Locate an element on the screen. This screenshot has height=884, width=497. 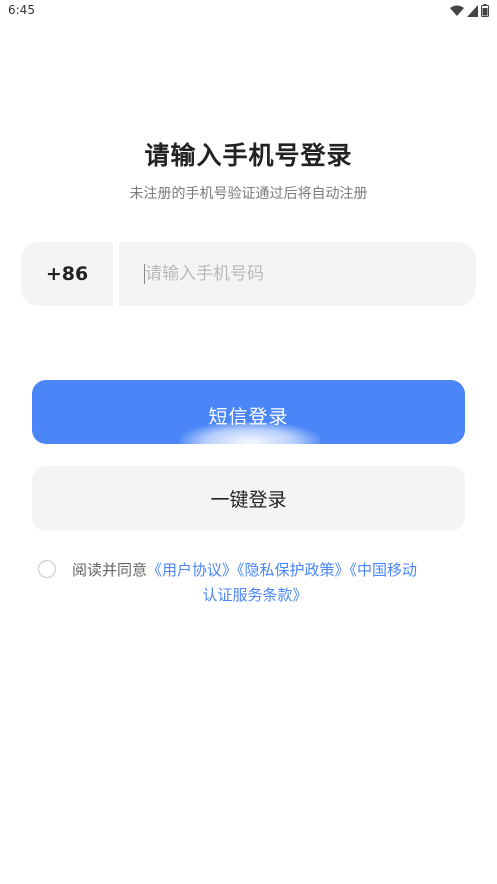
one-click-login-label: 一键登录 is located at coordinates (248, 500).